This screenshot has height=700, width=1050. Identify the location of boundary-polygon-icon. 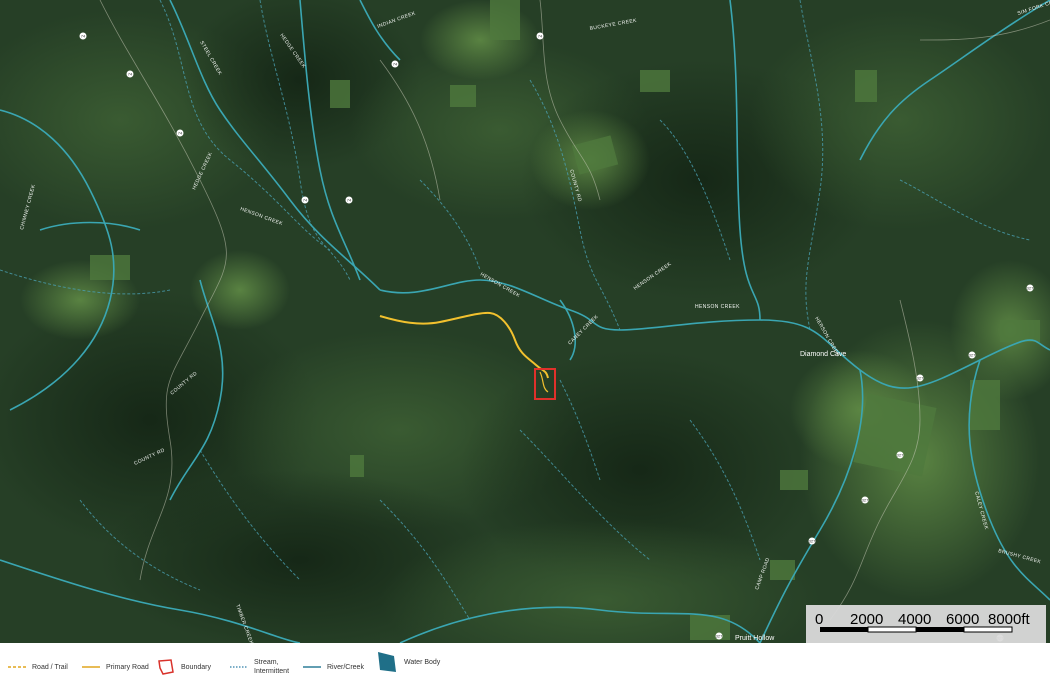
(166, 667).